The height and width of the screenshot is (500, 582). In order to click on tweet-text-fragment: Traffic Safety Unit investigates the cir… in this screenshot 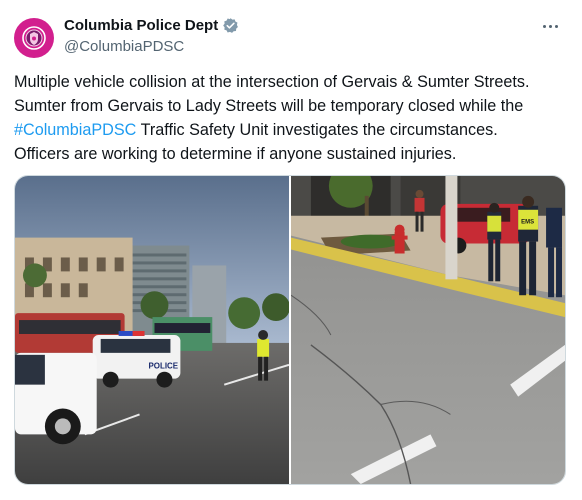, I will do `click(317, 130)`.